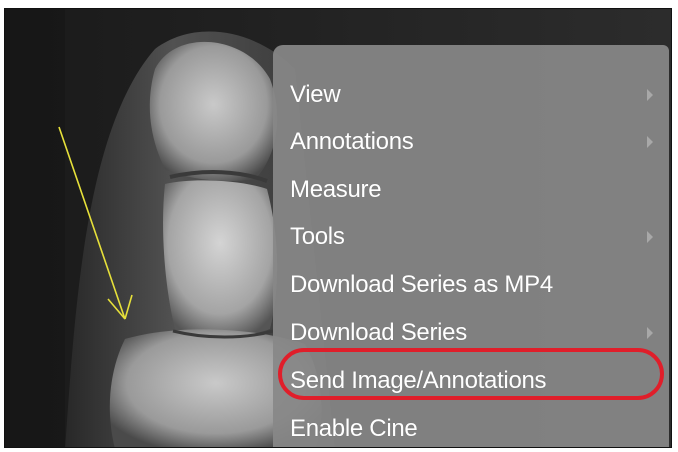 Image resolution: width=678 pixels, height=452 pixels. What do you see at coordinates (471, 95) in the screenshot?
I see `menu-item-view: View` at bounding box center [471, 95].